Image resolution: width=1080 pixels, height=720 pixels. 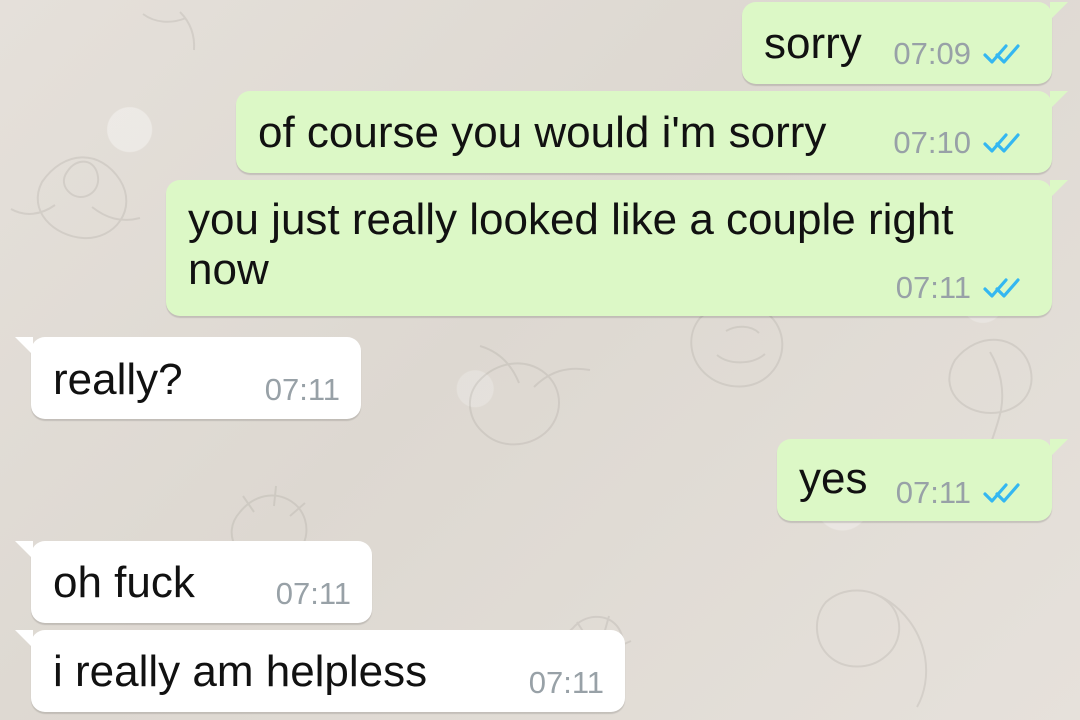 I want to click on message-bubble-outgoing: of course you would i'm sorry 07:10, so click(x=652, y=132).